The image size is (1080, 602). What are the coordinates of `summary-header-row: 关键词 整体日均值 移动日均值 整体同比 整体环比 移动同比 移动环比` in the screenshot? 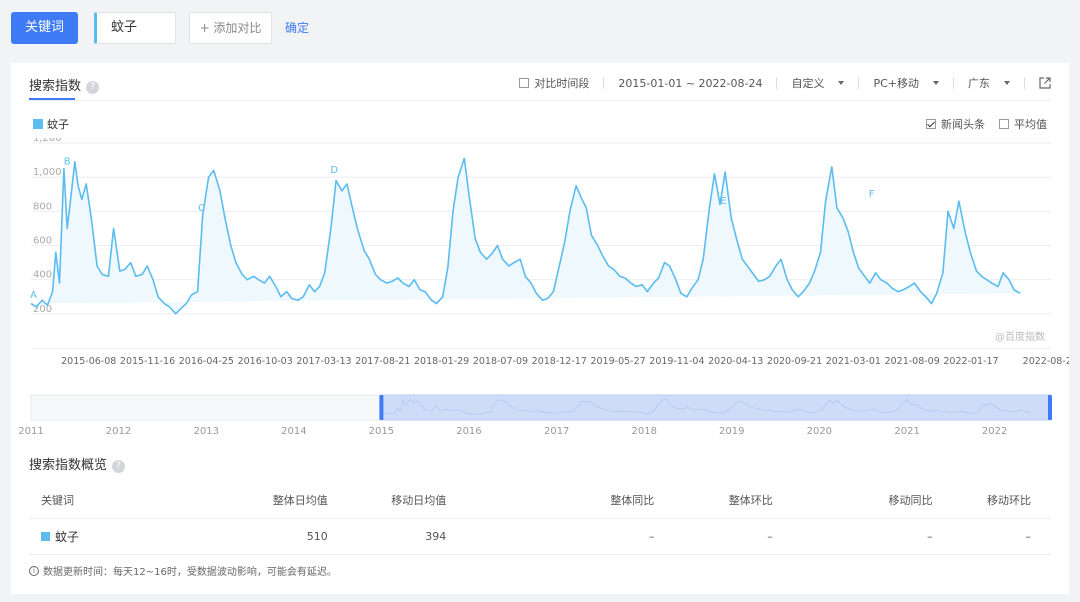 It's located at (540, 500).